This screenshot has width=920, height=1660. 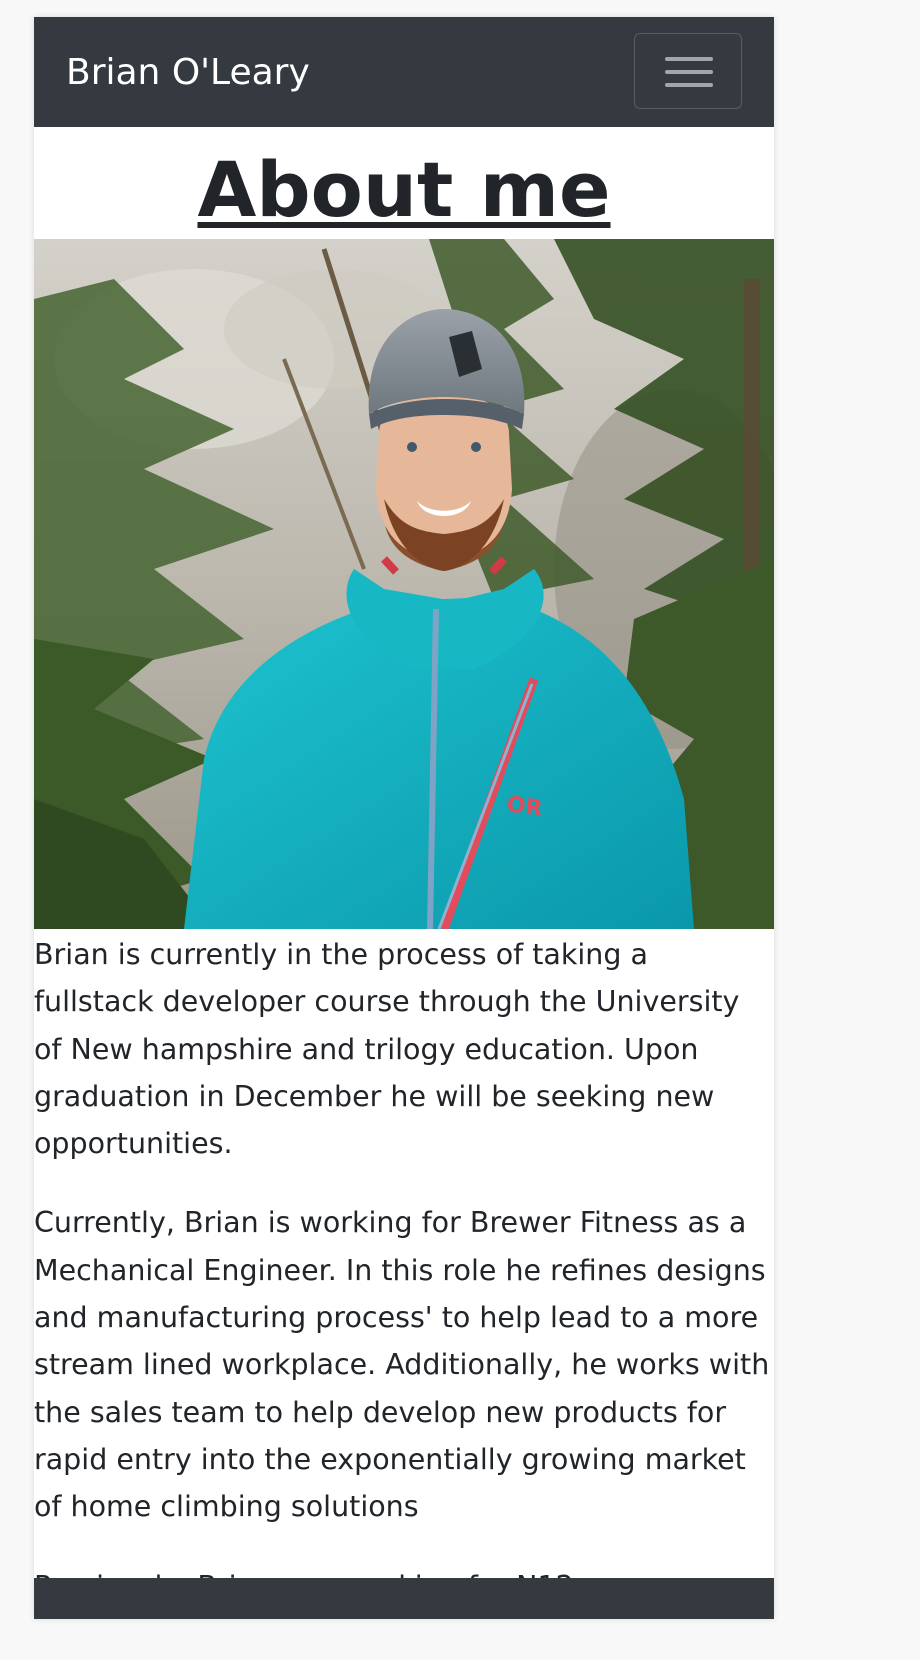 I want to click on svg-text: OR, so click(x=524, y=807).